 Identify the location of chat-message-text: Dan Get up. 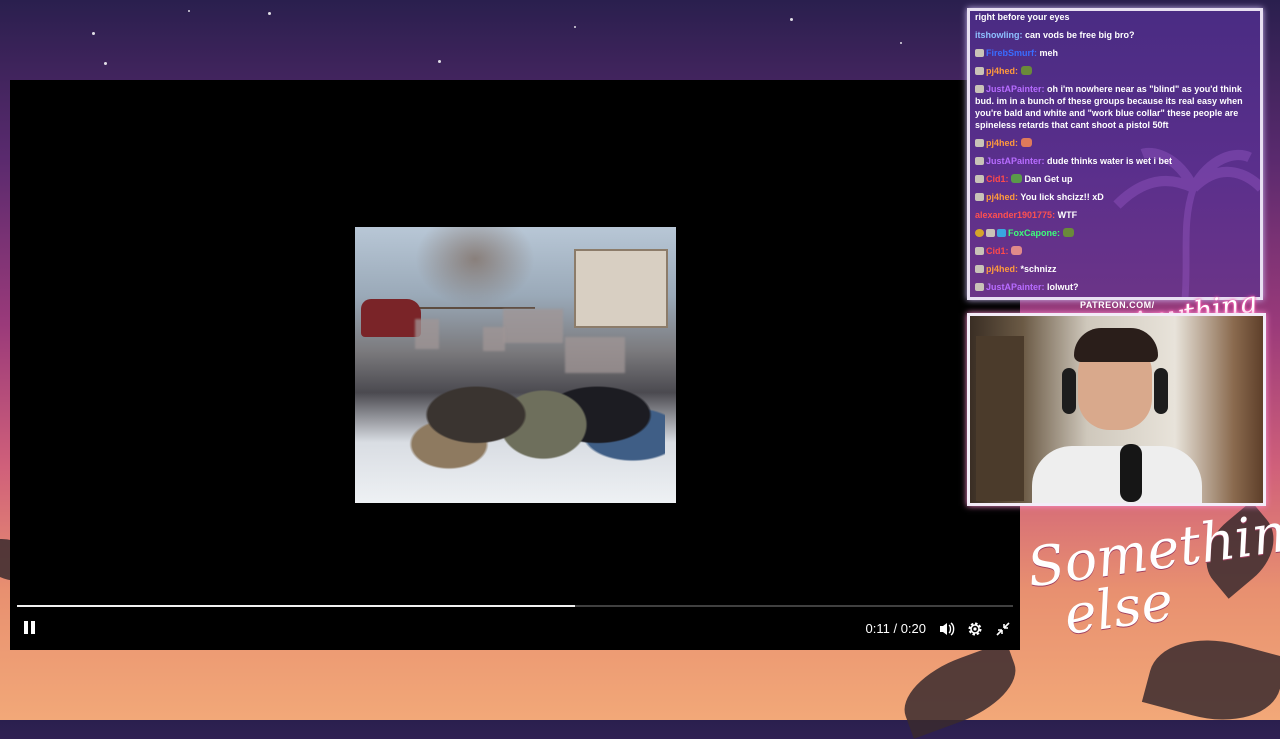
(1048, 179).